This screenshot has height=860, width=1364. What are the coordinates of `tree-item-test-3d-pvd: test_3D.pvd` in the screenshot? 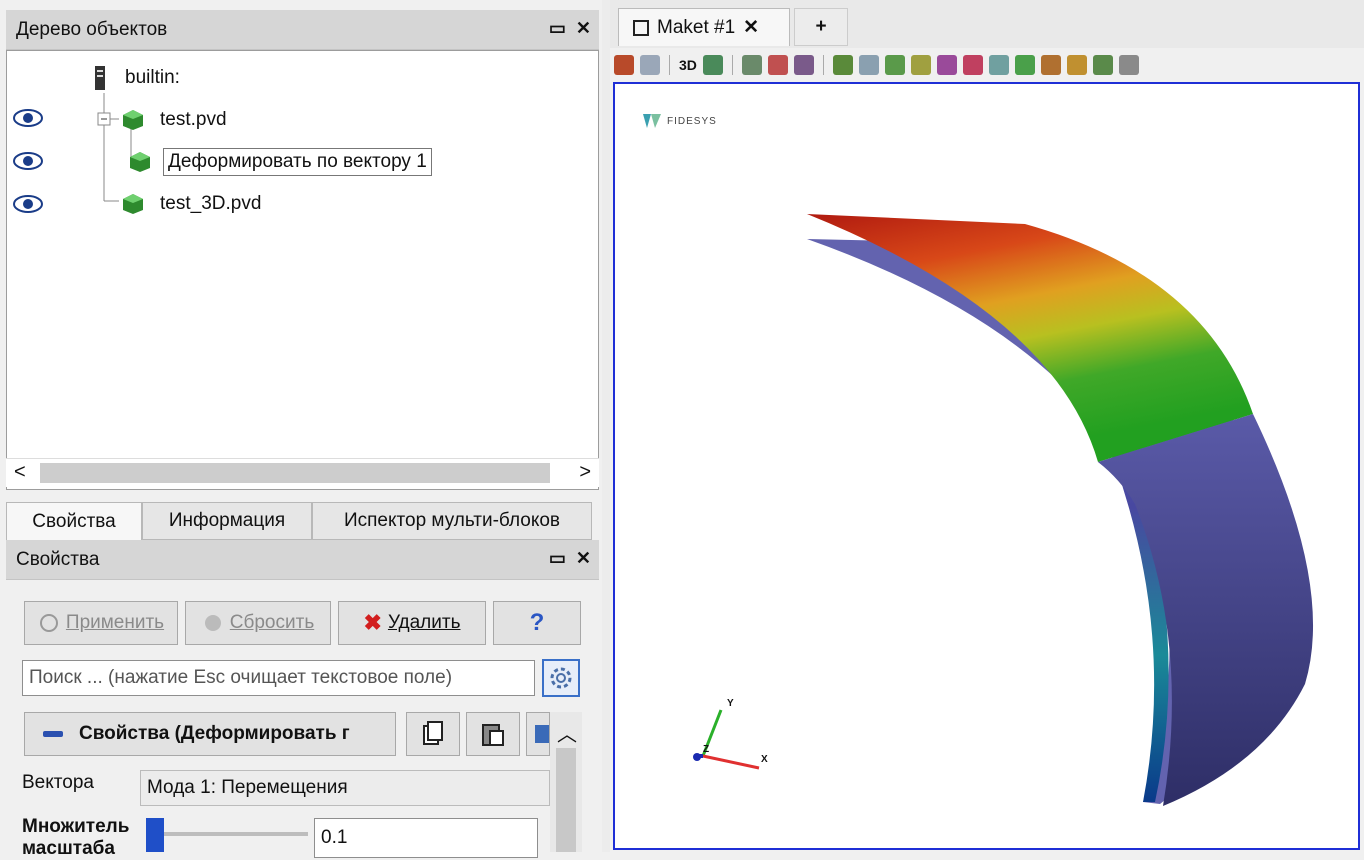 It's located at (191, 204).